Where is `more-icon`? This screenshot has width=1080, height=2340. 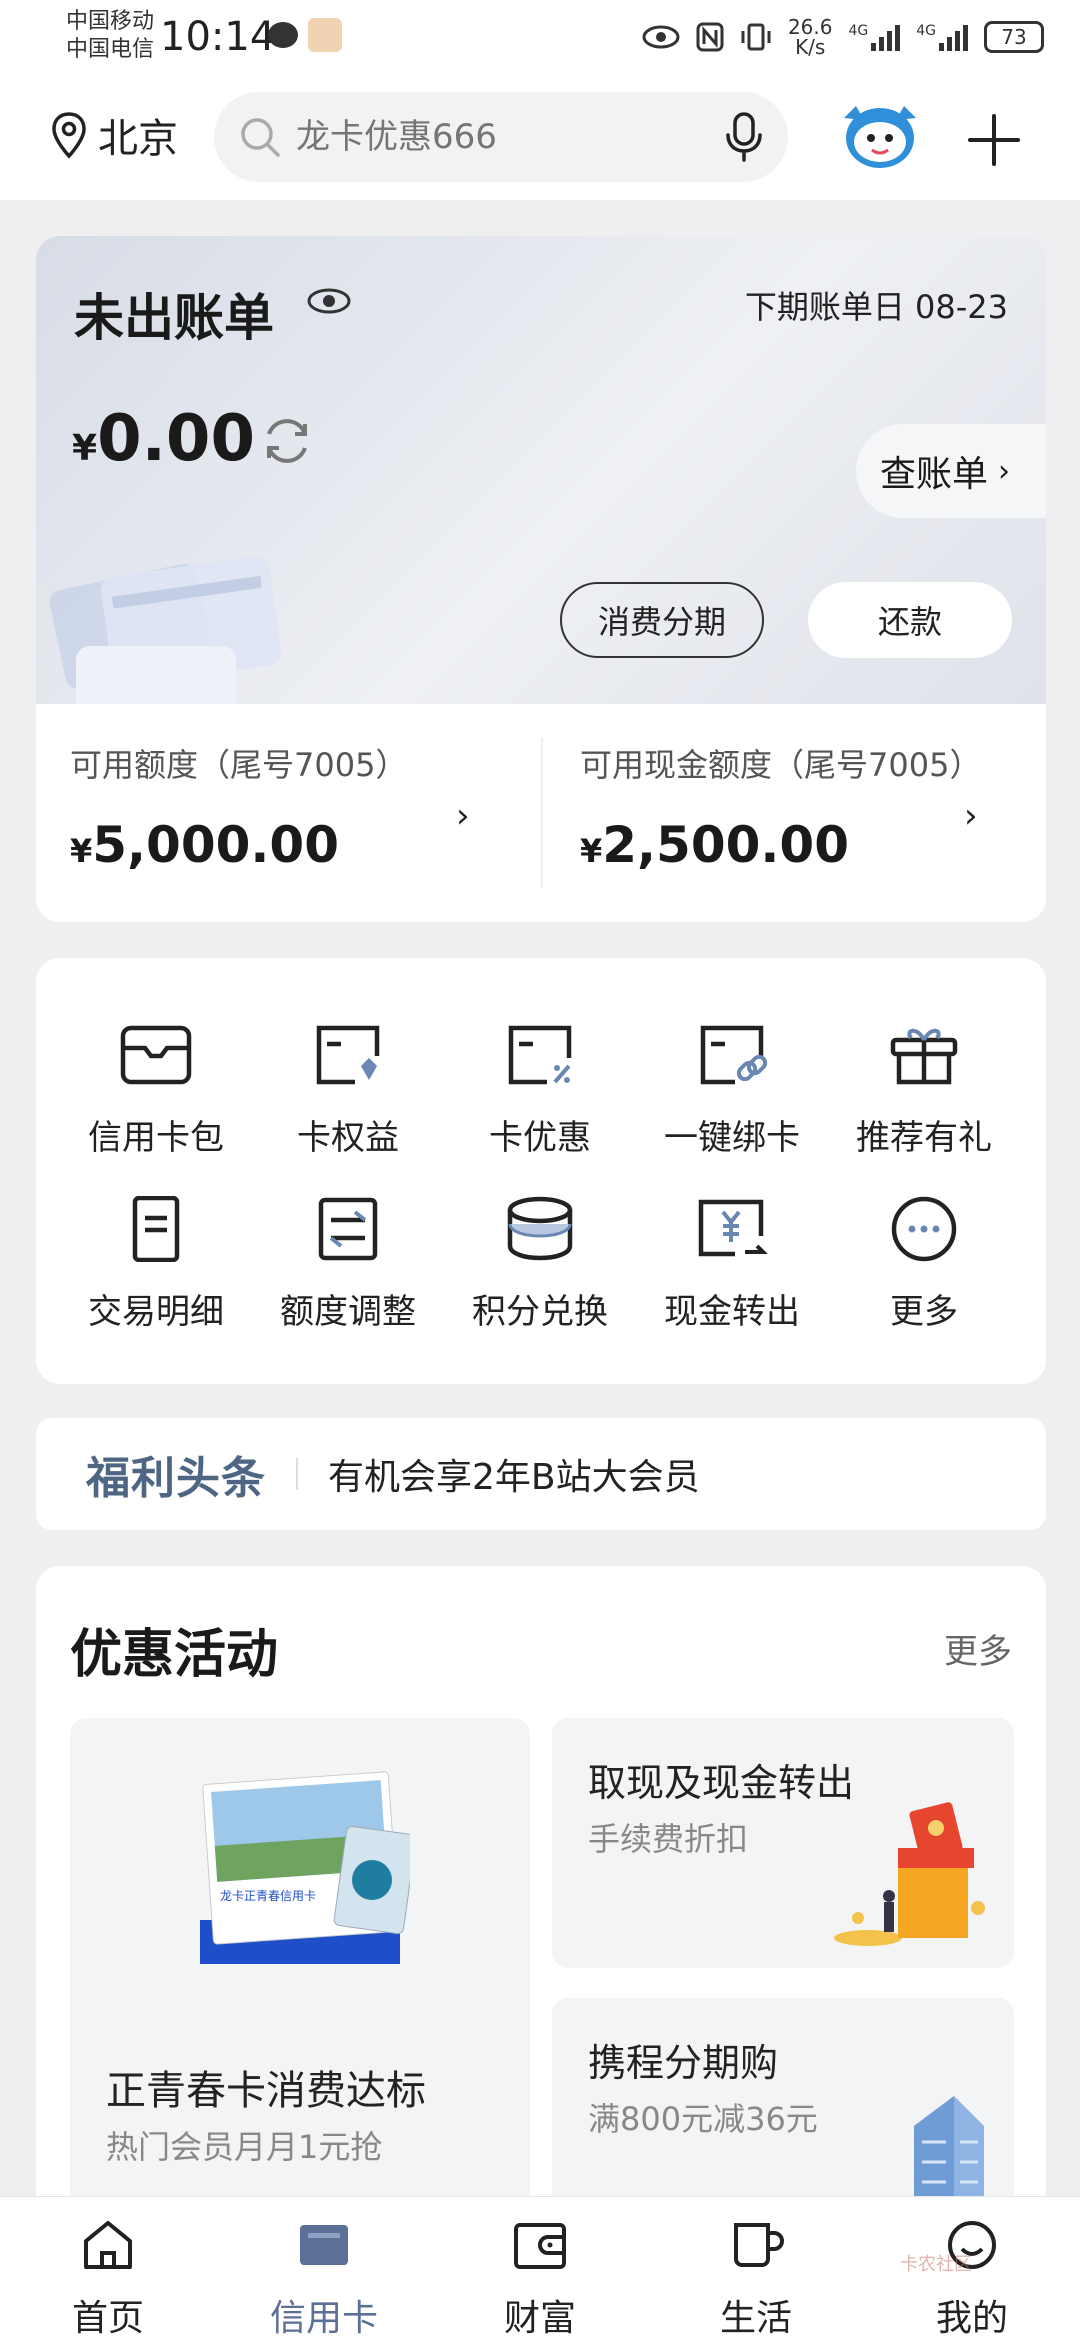 more-icon is located at coordinates (924, 1229).